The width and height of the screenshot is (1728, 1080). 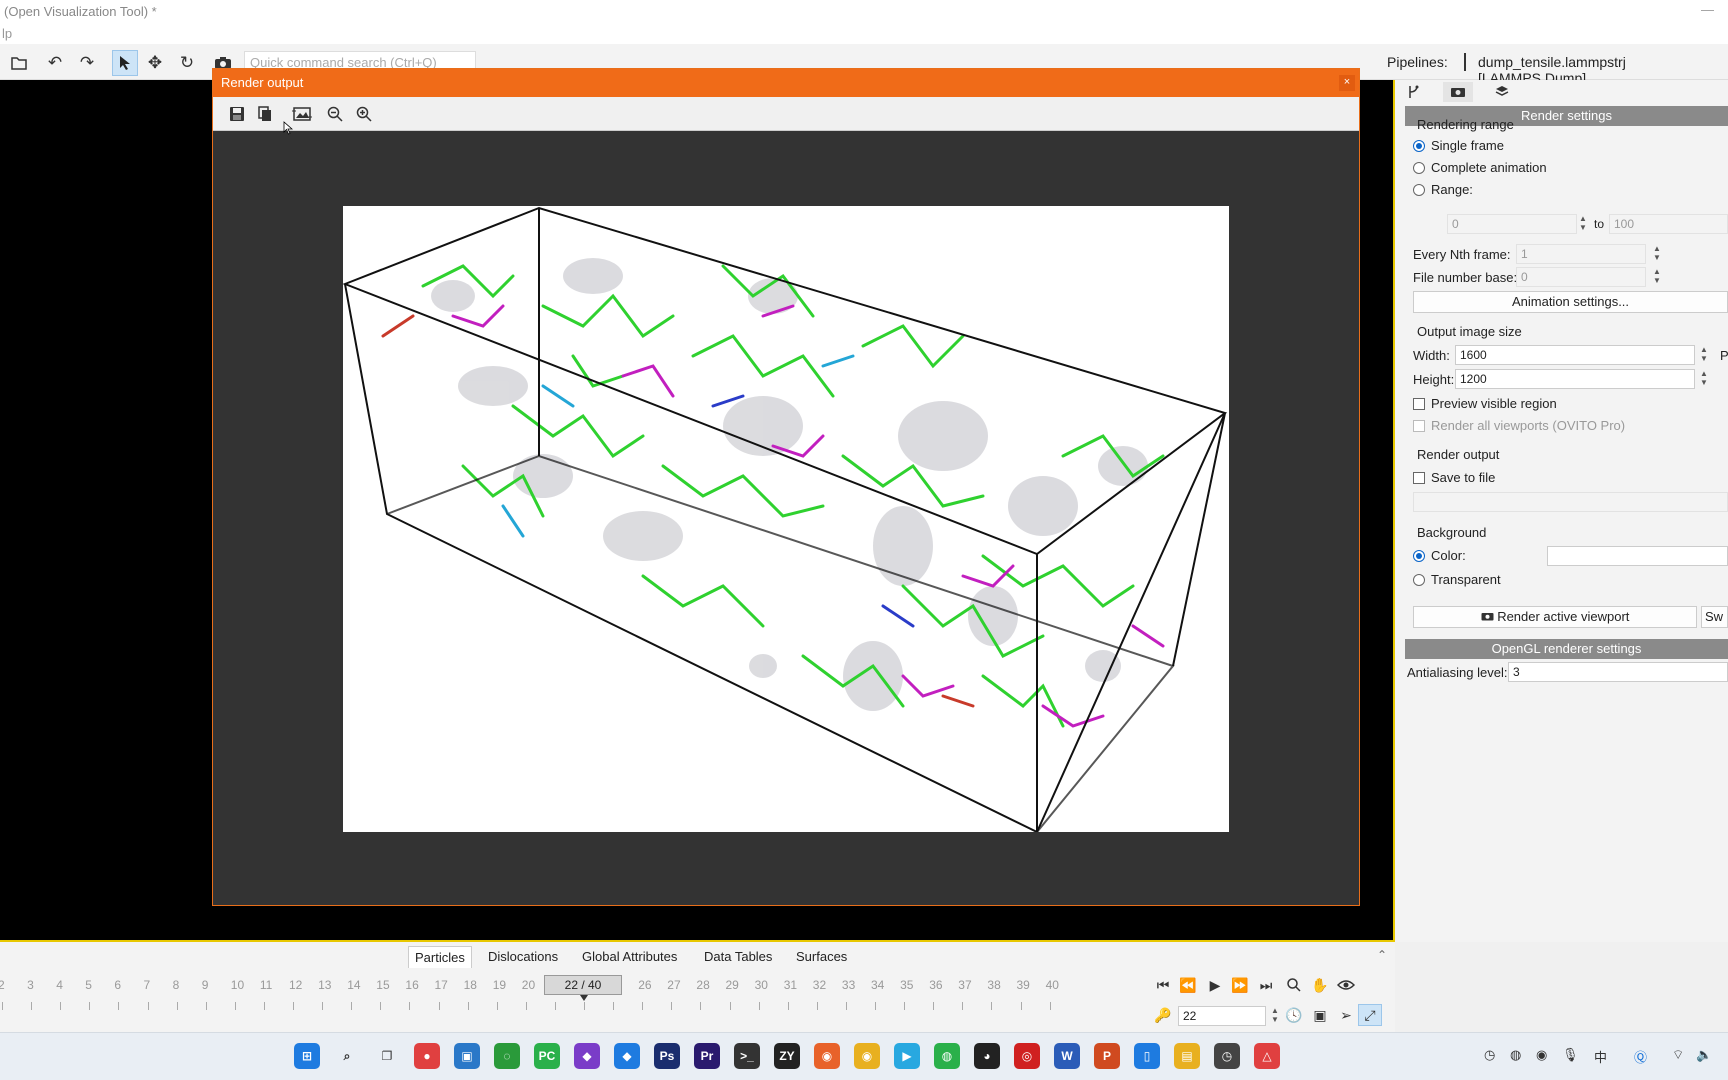 I want to click on range-start-field: 0, so click(x=1512, y=224).